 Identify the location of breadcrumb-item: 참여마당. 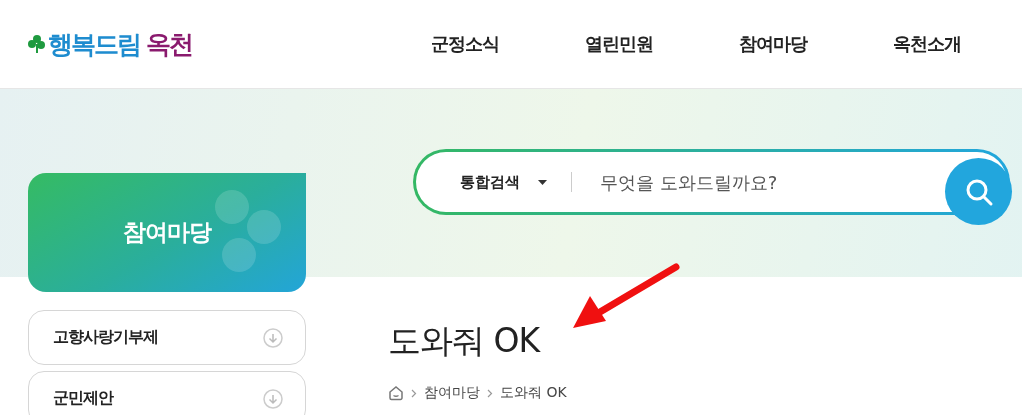
(452, 393).